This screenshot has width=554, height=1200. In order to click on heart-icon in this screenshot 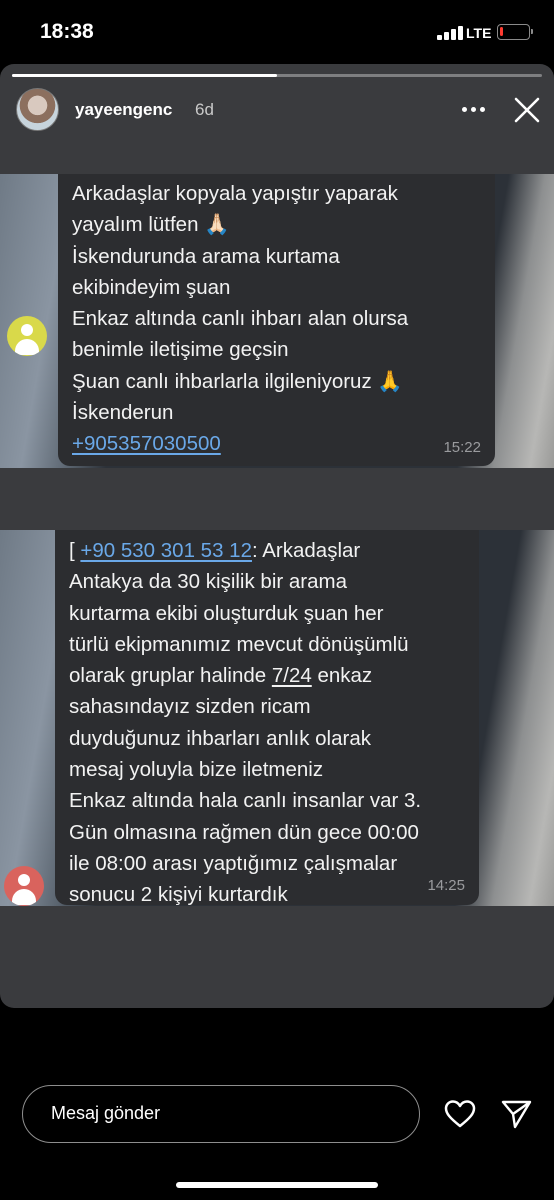, I will do `click(460, 1114)`.